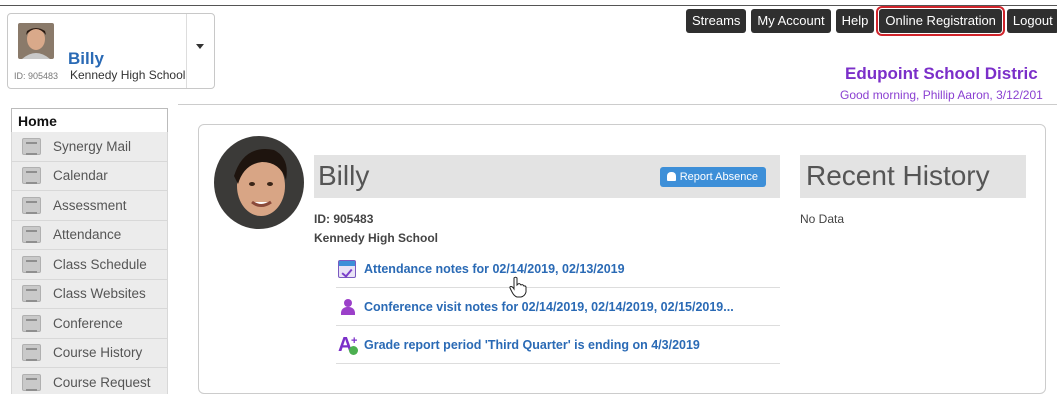 Image resolution: width=1057 pixels, height=394 pixels. I want to click on schedule-icon, so click(31, 264).